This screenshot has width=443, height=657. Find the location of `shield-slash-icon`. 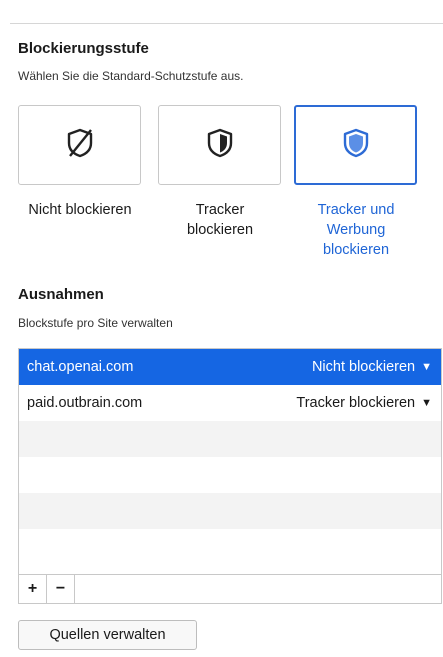

shield-slash-icon is located at coordinates (80, 145).